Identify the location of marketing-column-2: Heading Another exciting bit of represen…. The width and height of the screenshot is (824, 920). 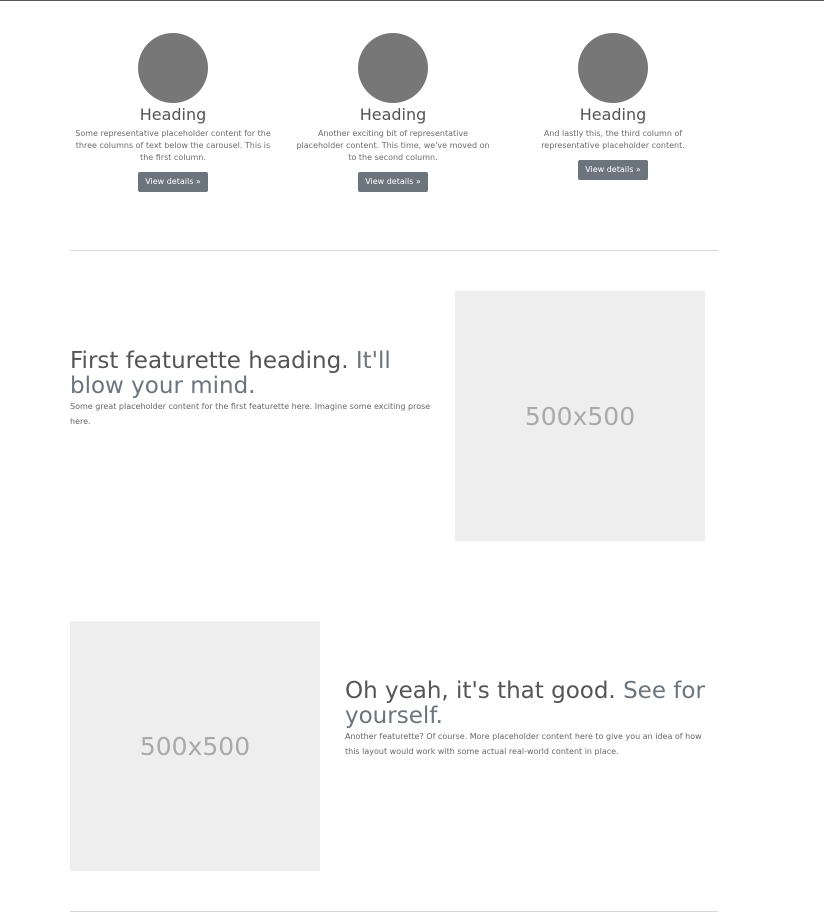
(393, 112).